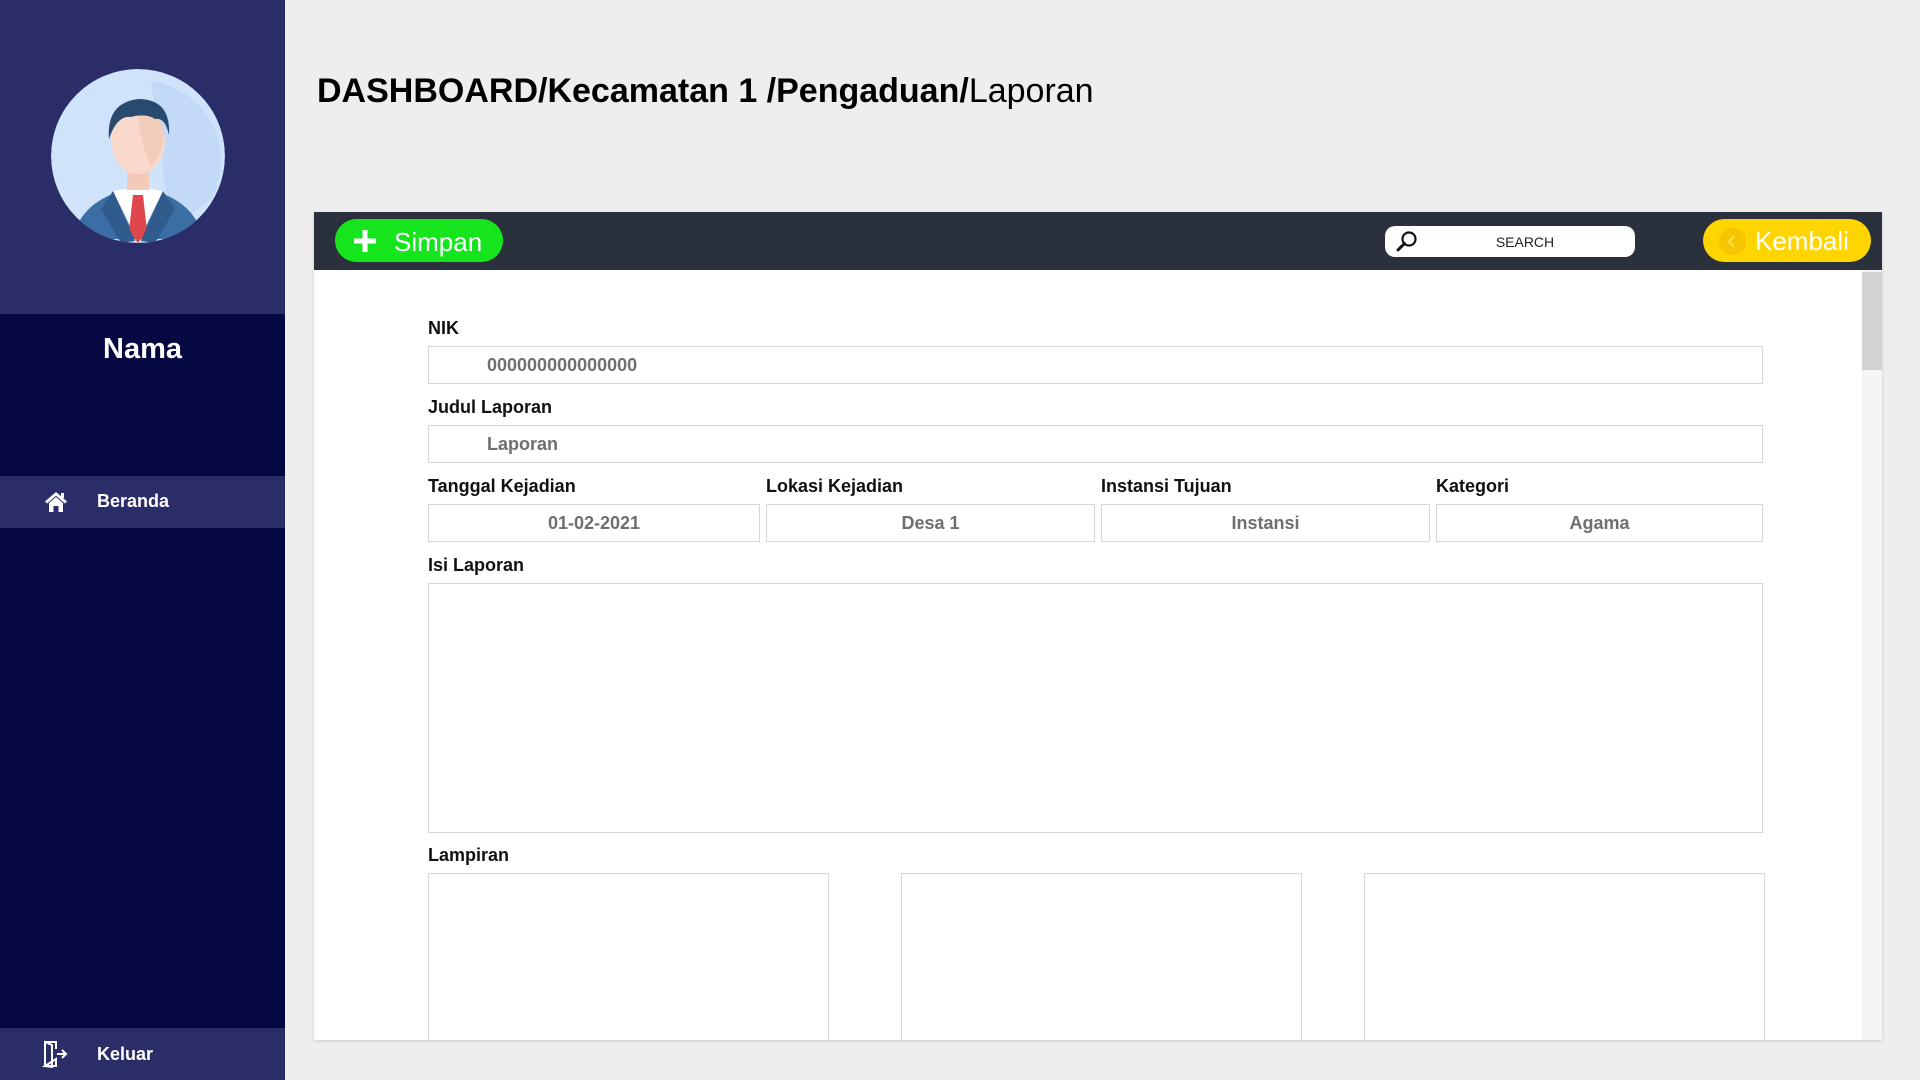 This screenshot has height=1080, width=1920. What do you see at coordinates (502, 486) in the screenshot?
I see `tanggal-label: Tanggal Kejadian` at bounding box center [502, 486].